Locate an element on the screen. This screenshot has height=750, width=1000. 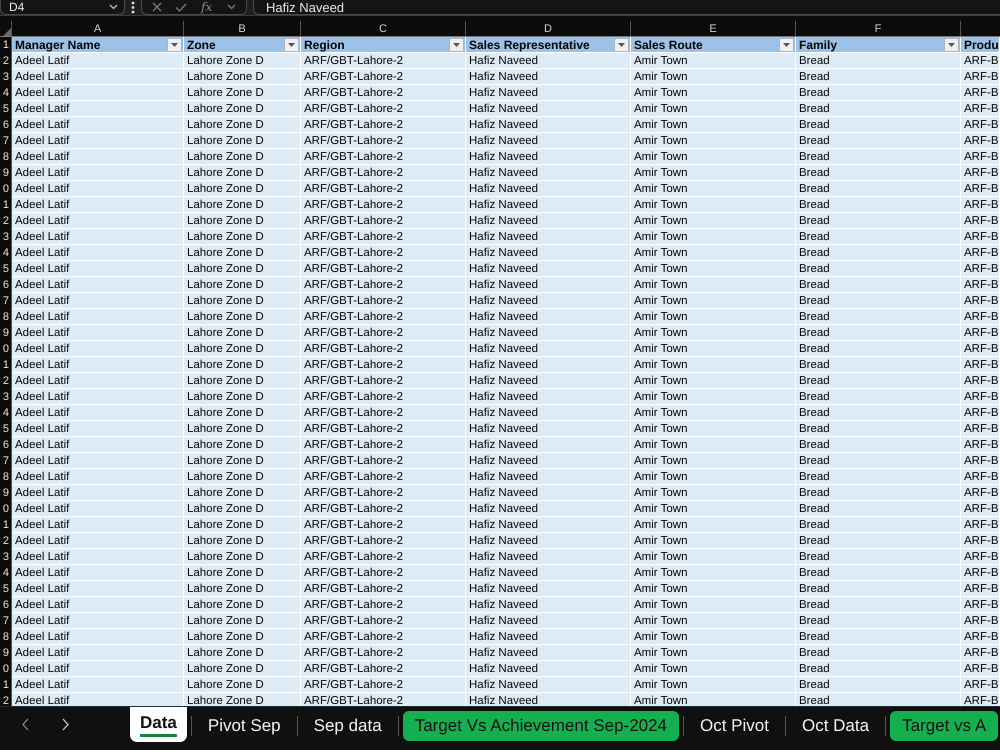
sheet-tab: Oct Data is located at coordinates (836, 726).